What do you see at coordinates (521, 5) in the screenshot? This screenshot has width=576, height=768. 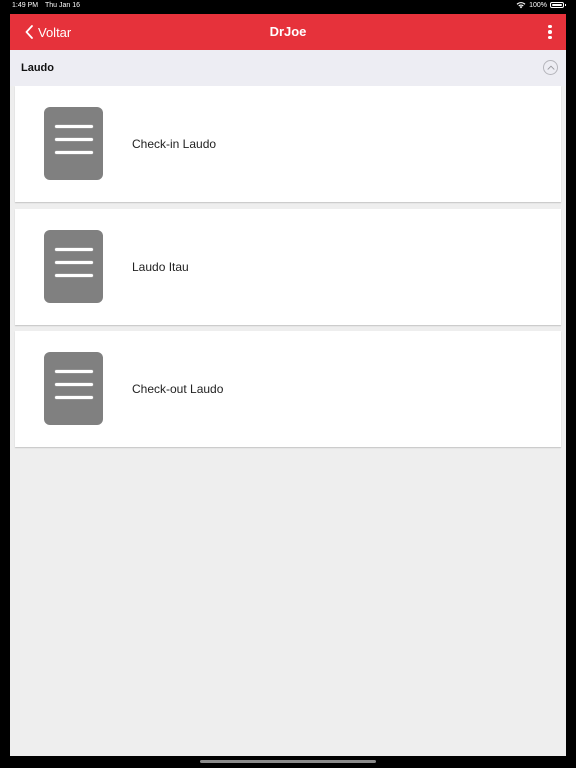 I see `wifi-icon` at bounding box center [521, 5].